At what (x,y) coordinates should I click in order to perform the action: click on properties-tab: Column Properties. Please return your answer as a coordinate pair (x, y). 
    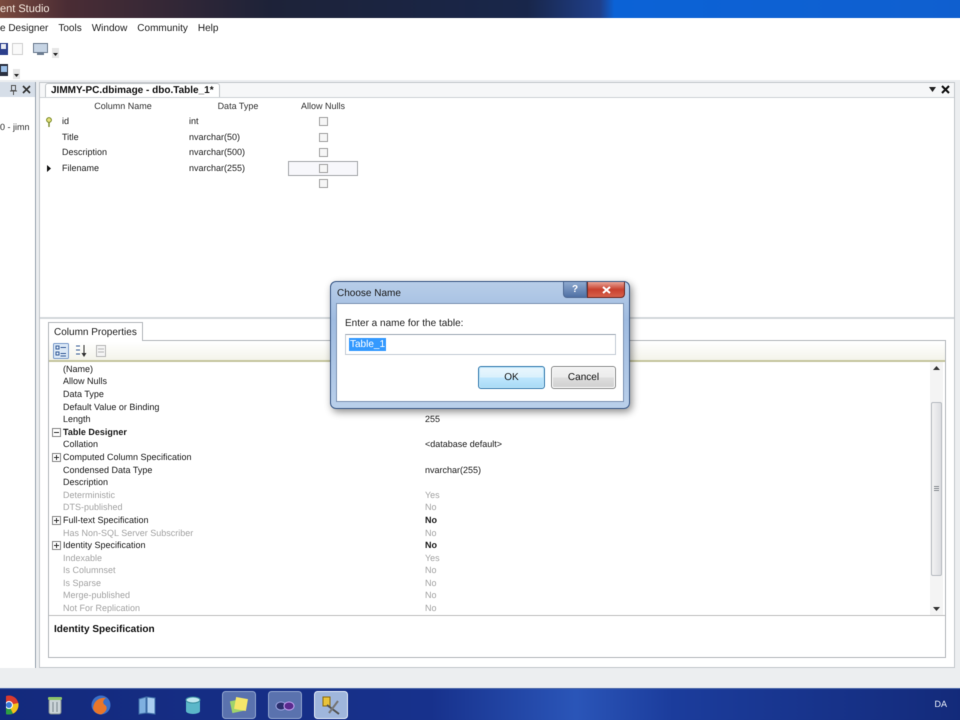
    Looking at the image, I should click on (95, 331).